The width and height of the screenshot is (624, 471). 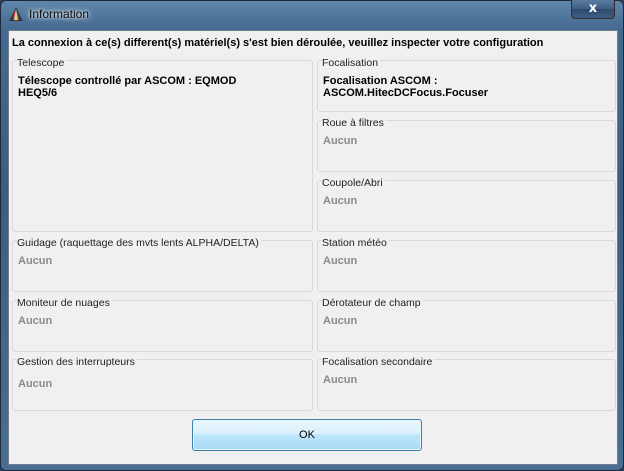 What do you see at coordinates (353, 183) in the screenshot?
I see `dome-label: Coupole/Abri` at bounding box center [353, 183].